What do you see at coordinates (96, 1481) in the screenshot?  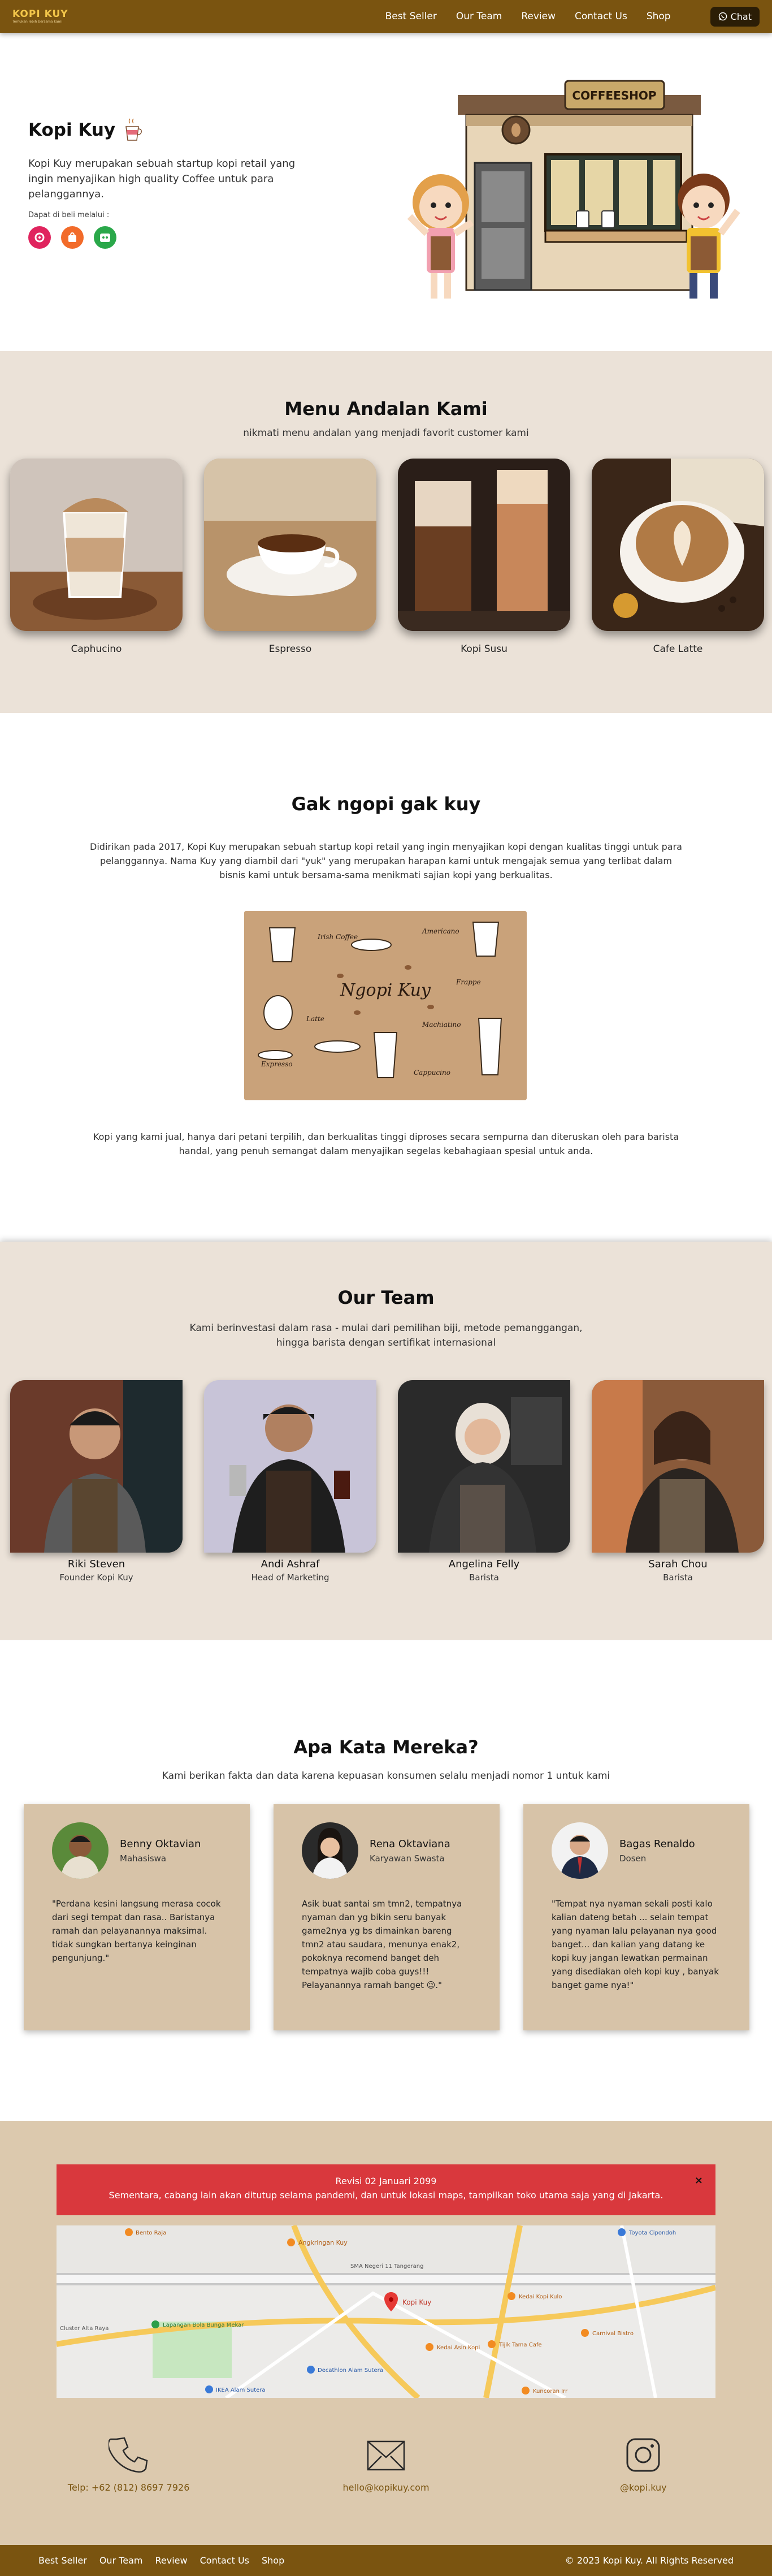 I see `team-card: Riki Steven Founder Kopi Kuy` at bounding box center [96, 1481].